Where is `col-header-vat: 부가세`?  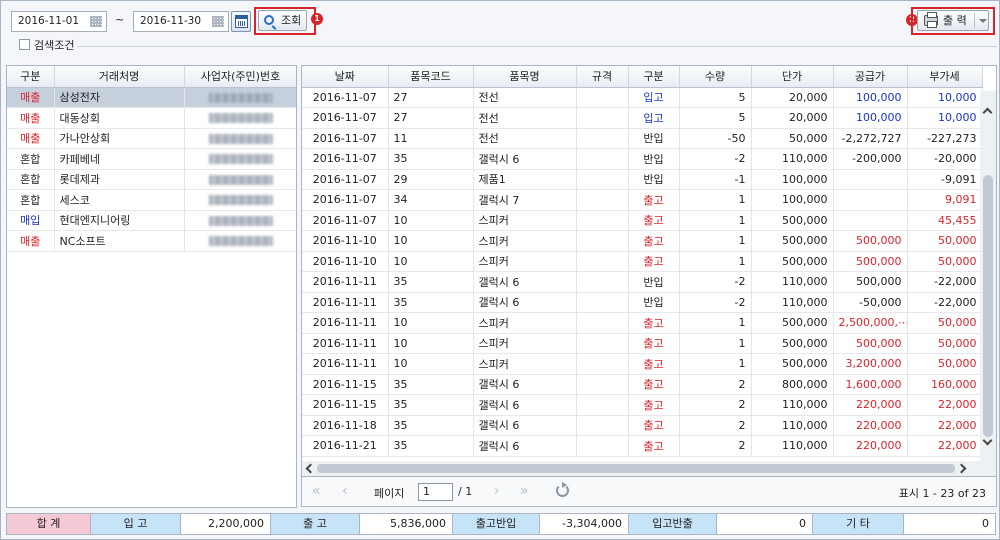
col-header-vat: 부가세 is located at coordinates (945, 77).